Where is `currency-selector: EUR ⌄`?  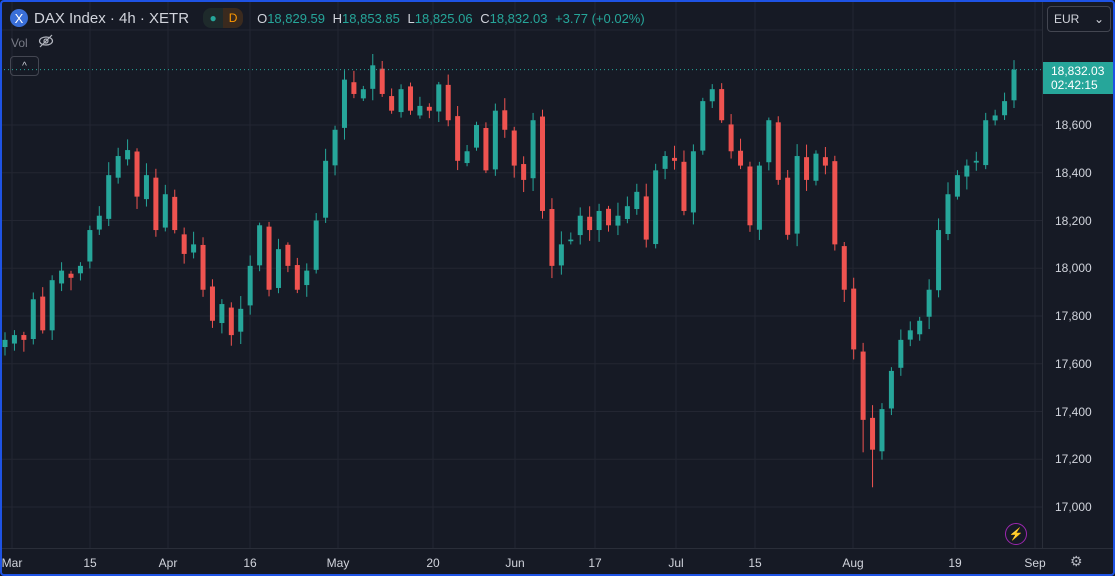
currency-selector: EUR ⌄ is located at coordinates (1079, 19).